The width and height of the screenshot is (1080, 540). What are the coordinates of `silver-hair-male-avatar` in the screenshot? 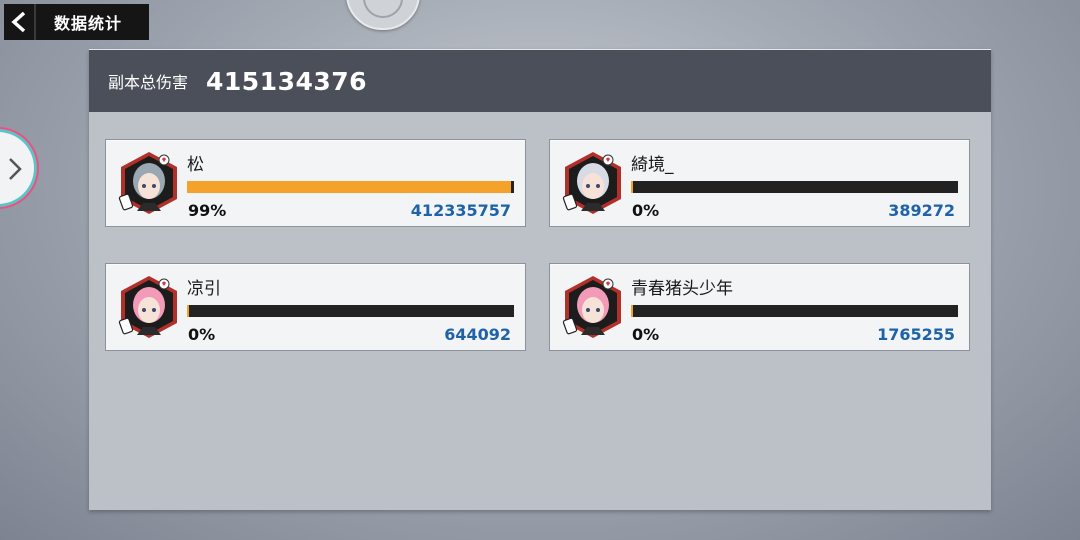 It's located at (147, 183).